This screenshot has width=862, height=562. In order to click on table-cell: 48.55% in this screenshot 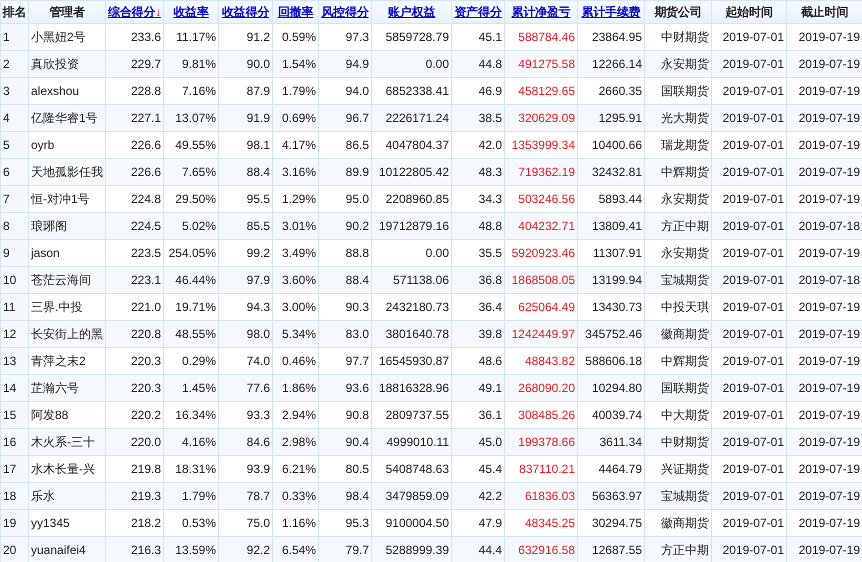, I will do `click(191, 334)`.